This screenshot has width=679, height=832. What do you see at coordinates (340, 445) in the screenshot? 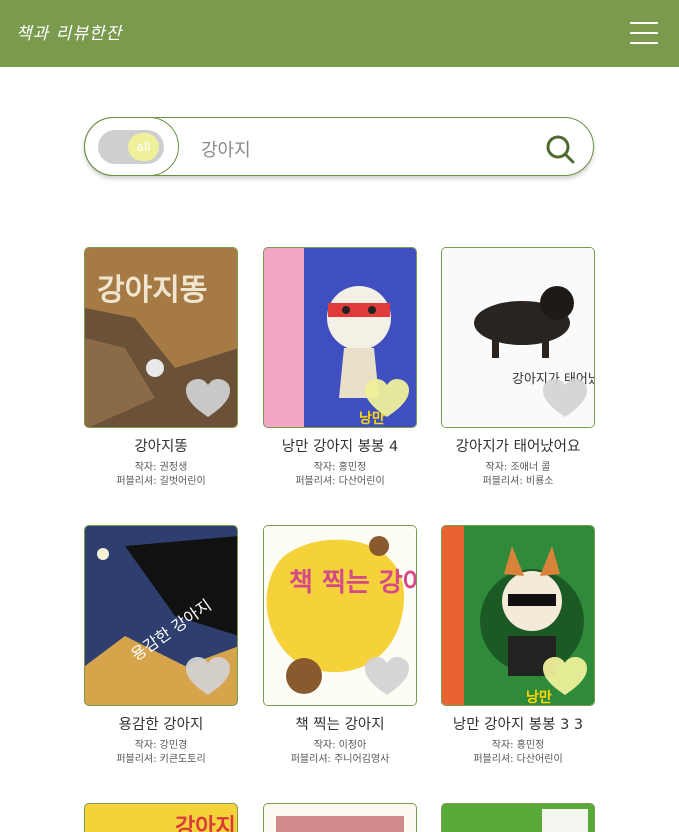
I see `book-title: 낭만 강아지 봉봉 4` at bounding box center [340, 445].